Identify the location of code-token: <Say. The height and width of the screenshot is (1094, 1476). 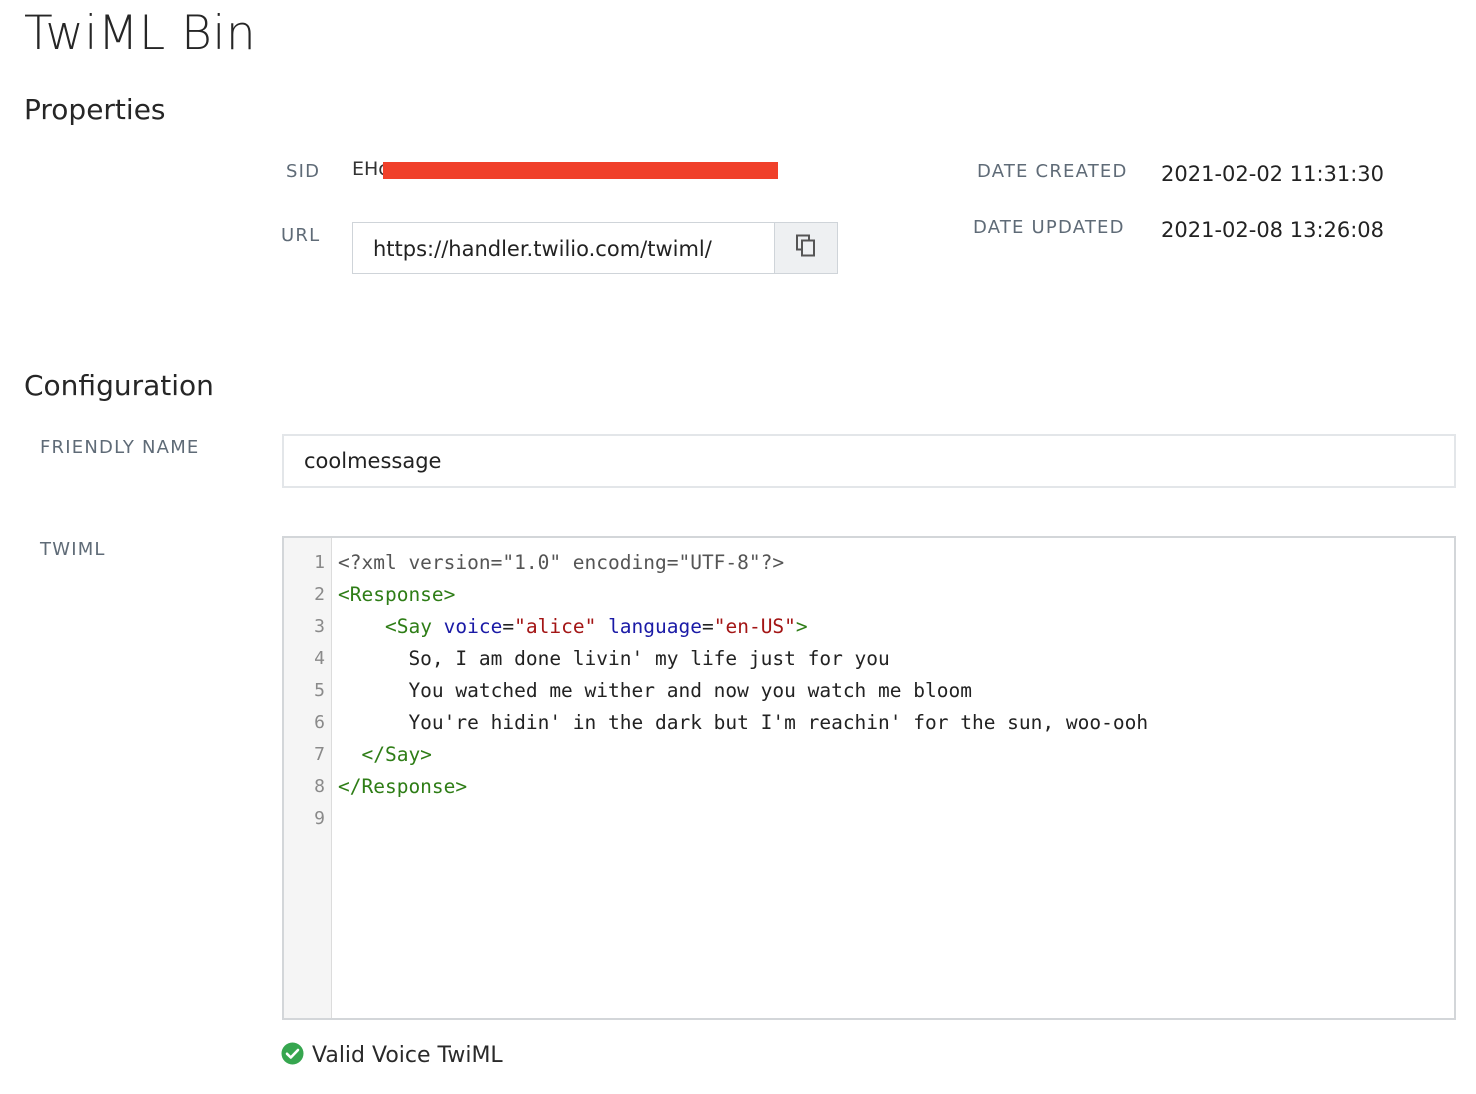
(414, 626).